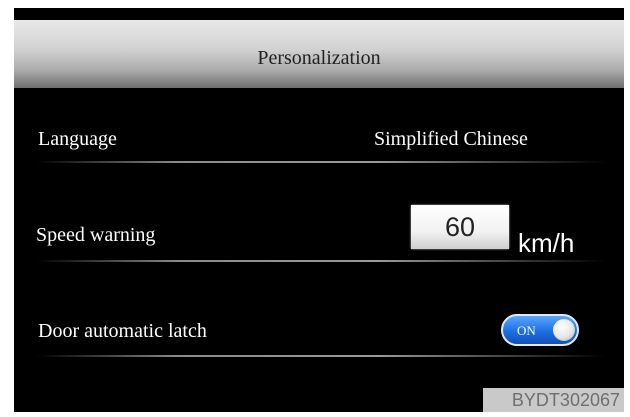 This screenshot has width=630, height=417. Describe the element at coordinates (546, 243) in the screenshot. I see `speed-unit: km/h` at that location.